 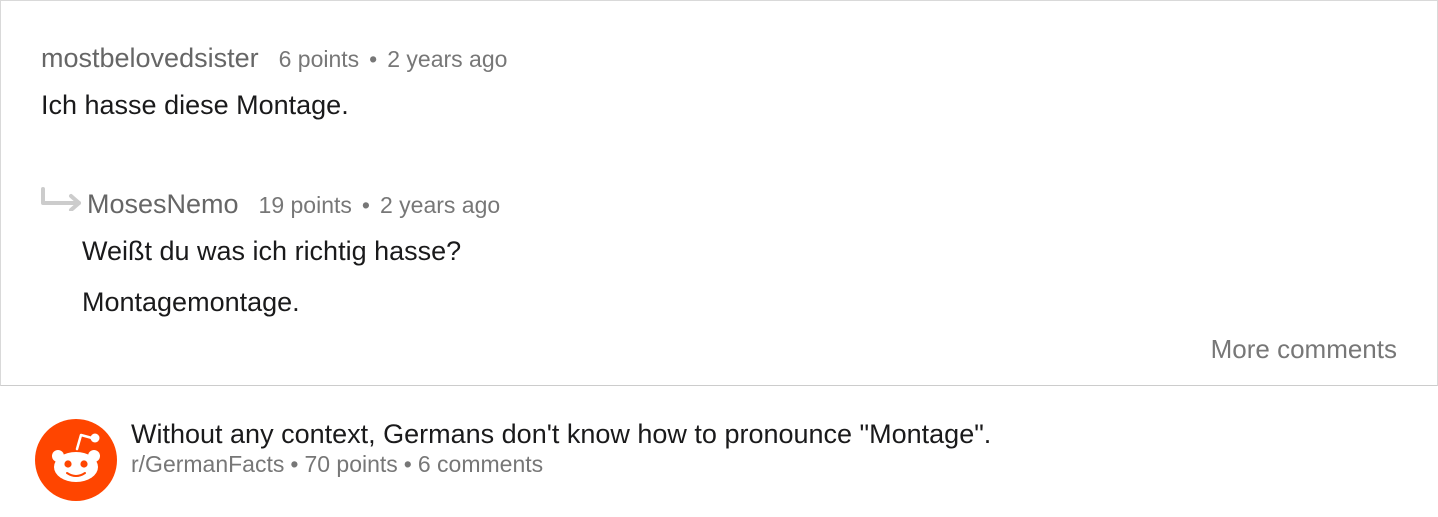 What do you see at coordinates (150, 58) in the screenshot?
I see `comment-author: mostbelovedsister` at bounding box center [150, 58].